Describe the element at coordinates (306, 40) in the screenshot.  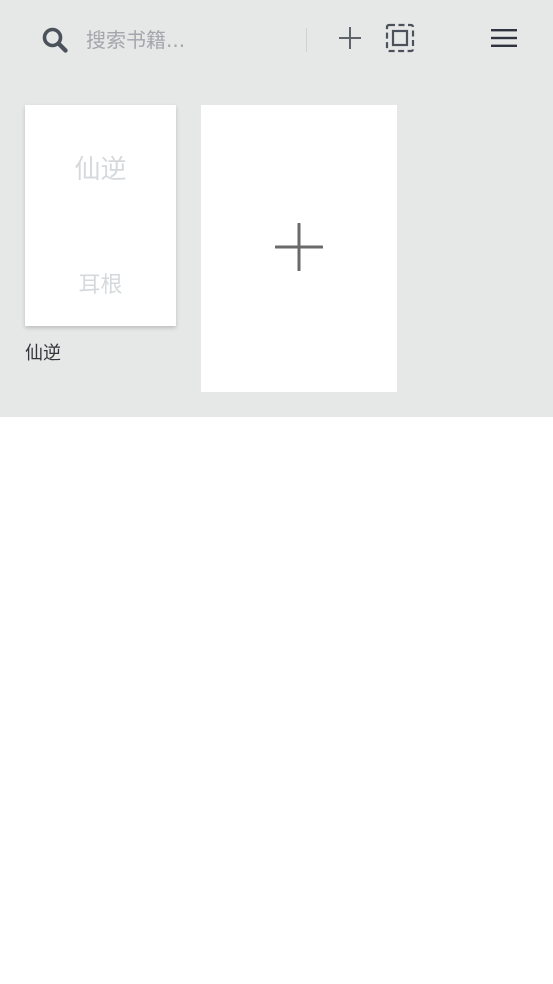
I see `toolbar-divider` at that location.